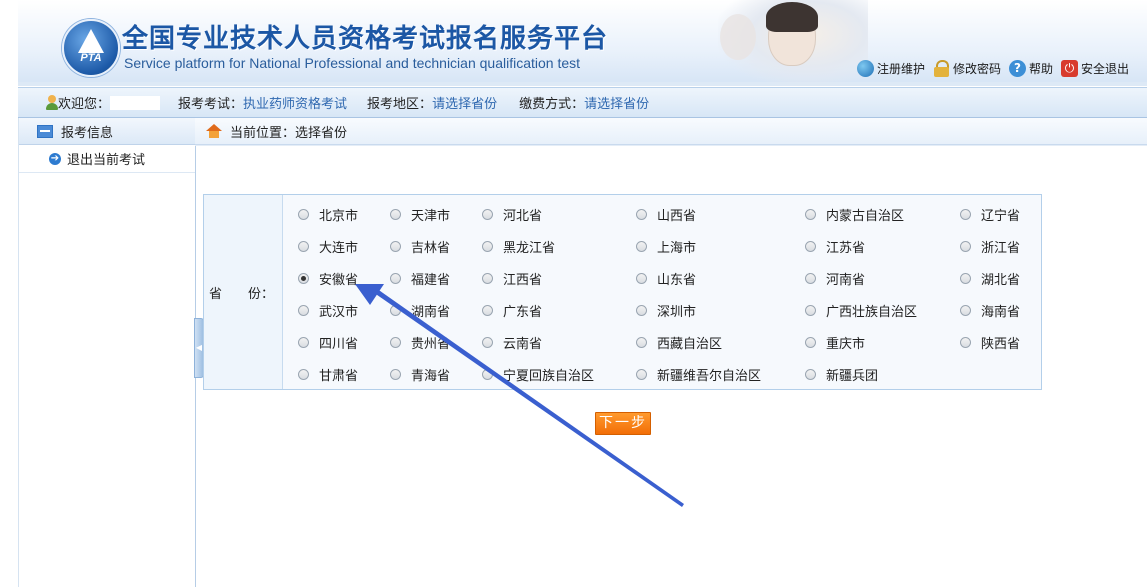  Describe the element at coordinates (328, 342) in the screenshot. I see `province-option: 四川省` at that location.